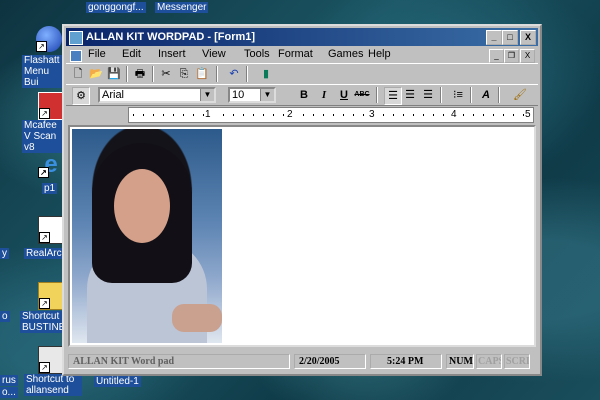  Describe the element at coordinates (331, 115) in the screenshot. I see `ruler: 1 2 3 4 5` at that location.